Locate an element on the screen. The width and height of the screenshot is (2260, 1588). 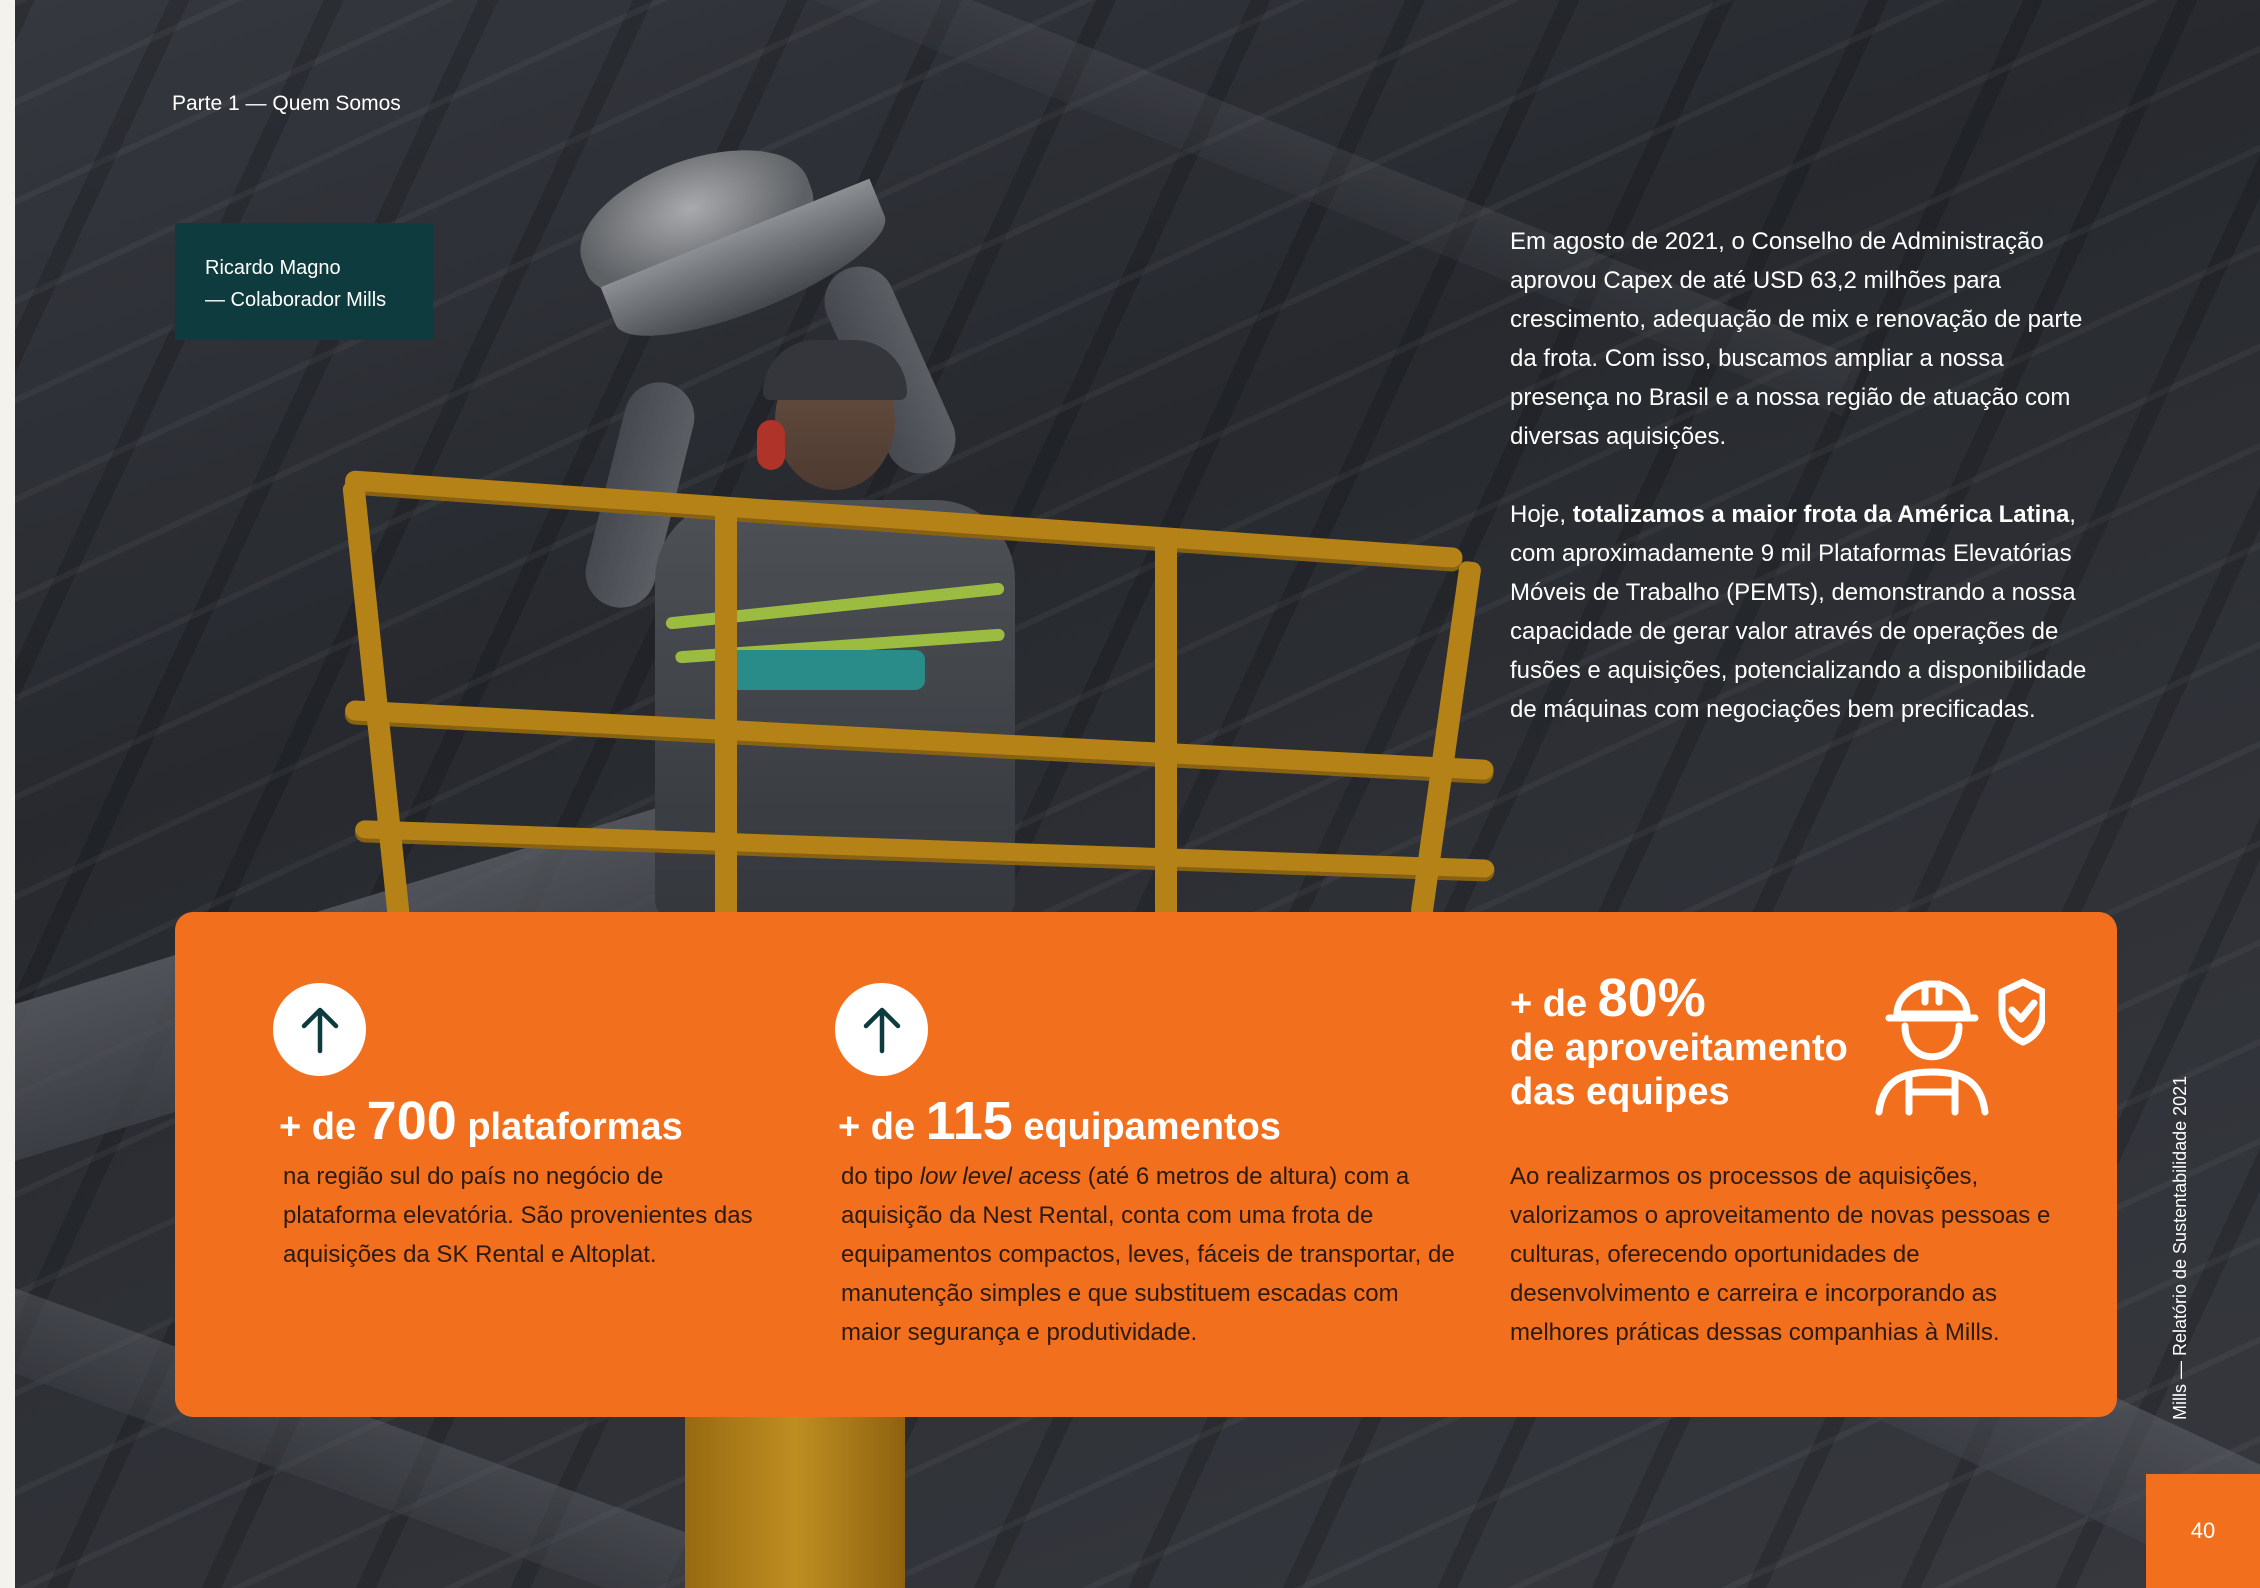
stat-2-number: 115 is located at coordinates (969, 1121).